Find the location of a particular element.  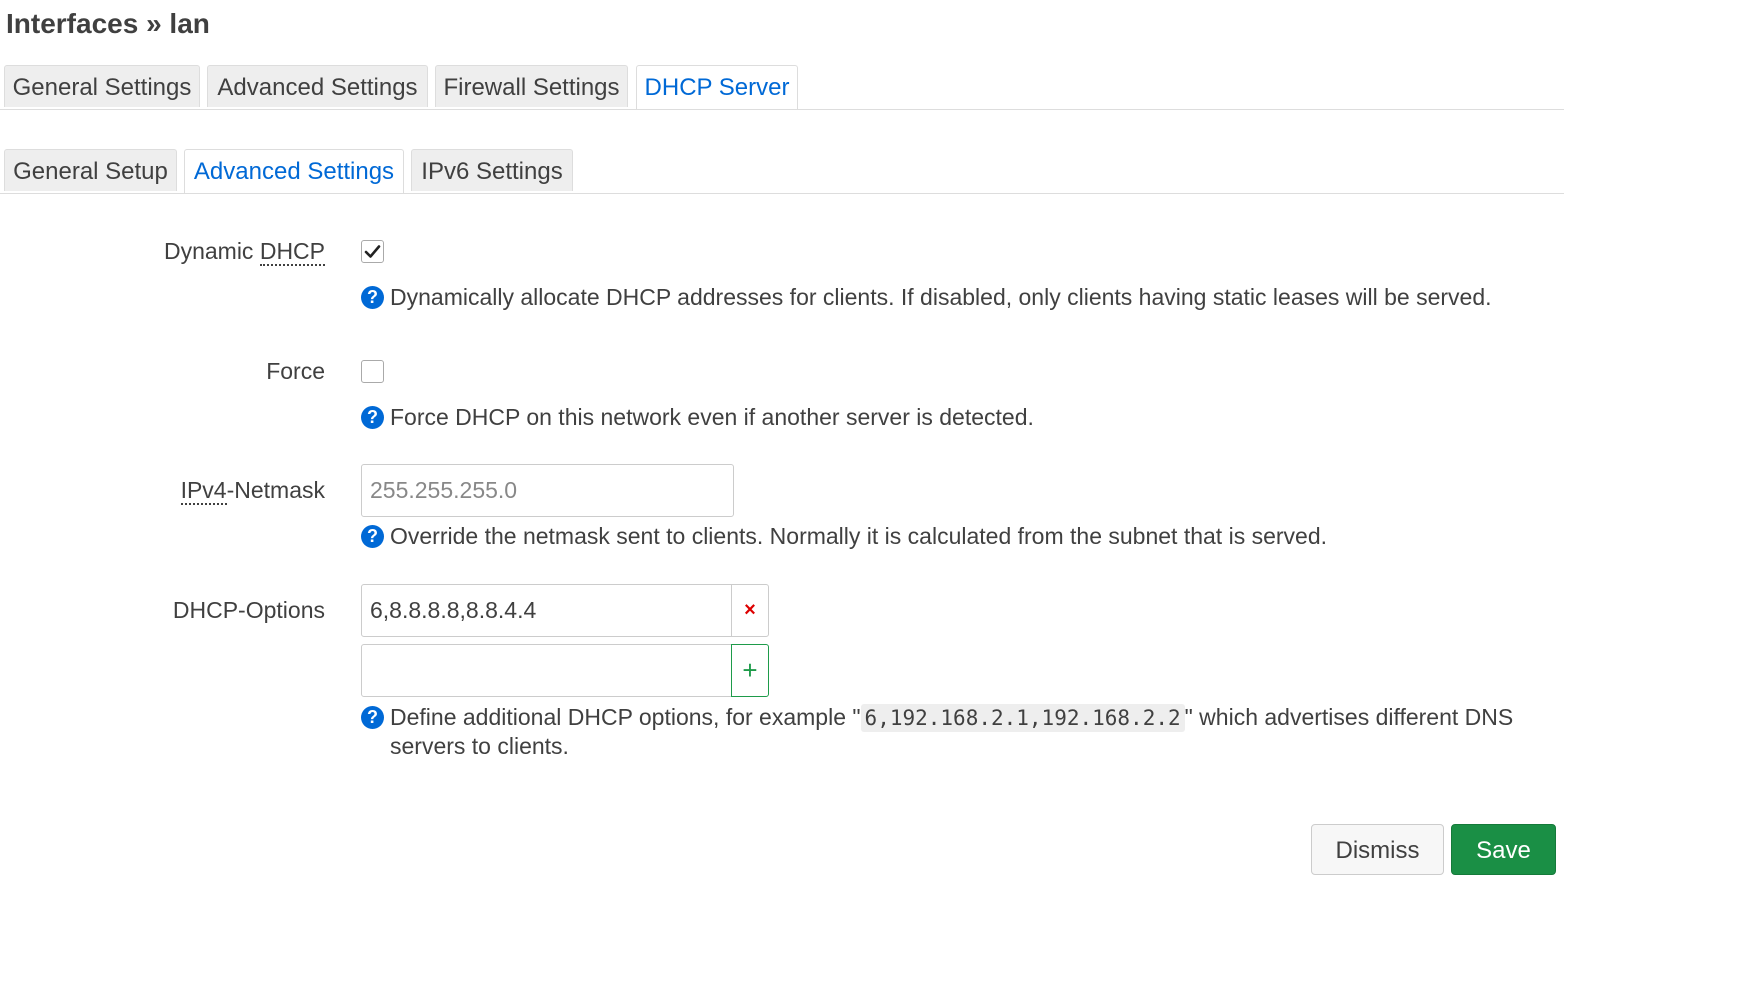

dismiss-button: Dismiss is located at coordinates (1377, 849).